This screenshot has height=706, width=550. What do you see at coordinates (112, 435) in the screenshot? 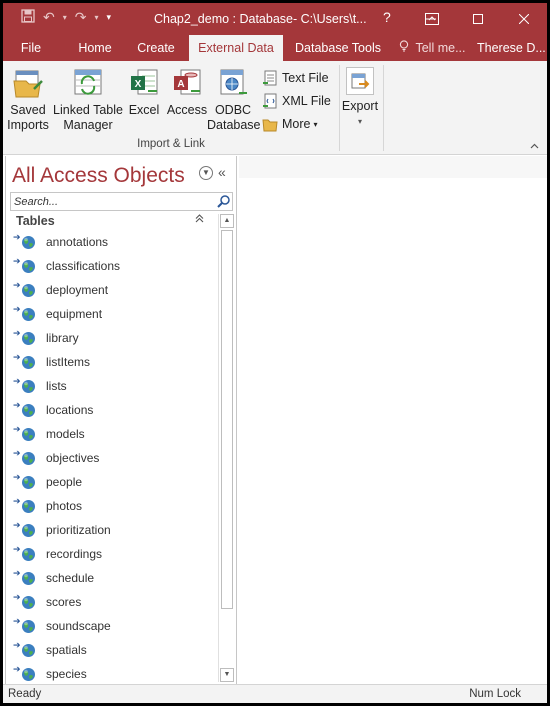
I see `list-item: ➔ models` at bounding box center [112, 435].